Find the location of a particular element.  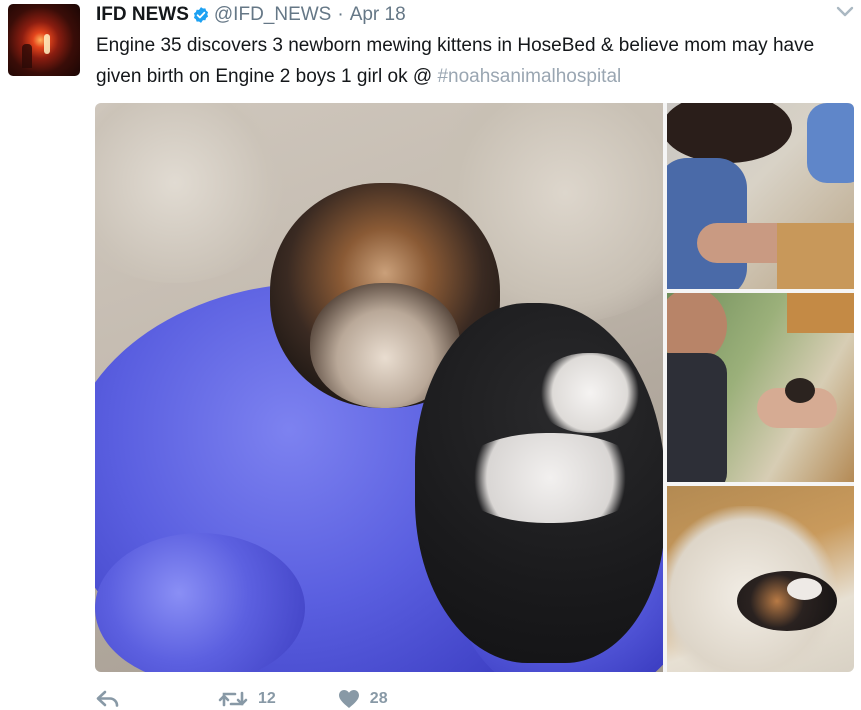

avatar-firefighter-silhouette is located at coordinates (27, 56).